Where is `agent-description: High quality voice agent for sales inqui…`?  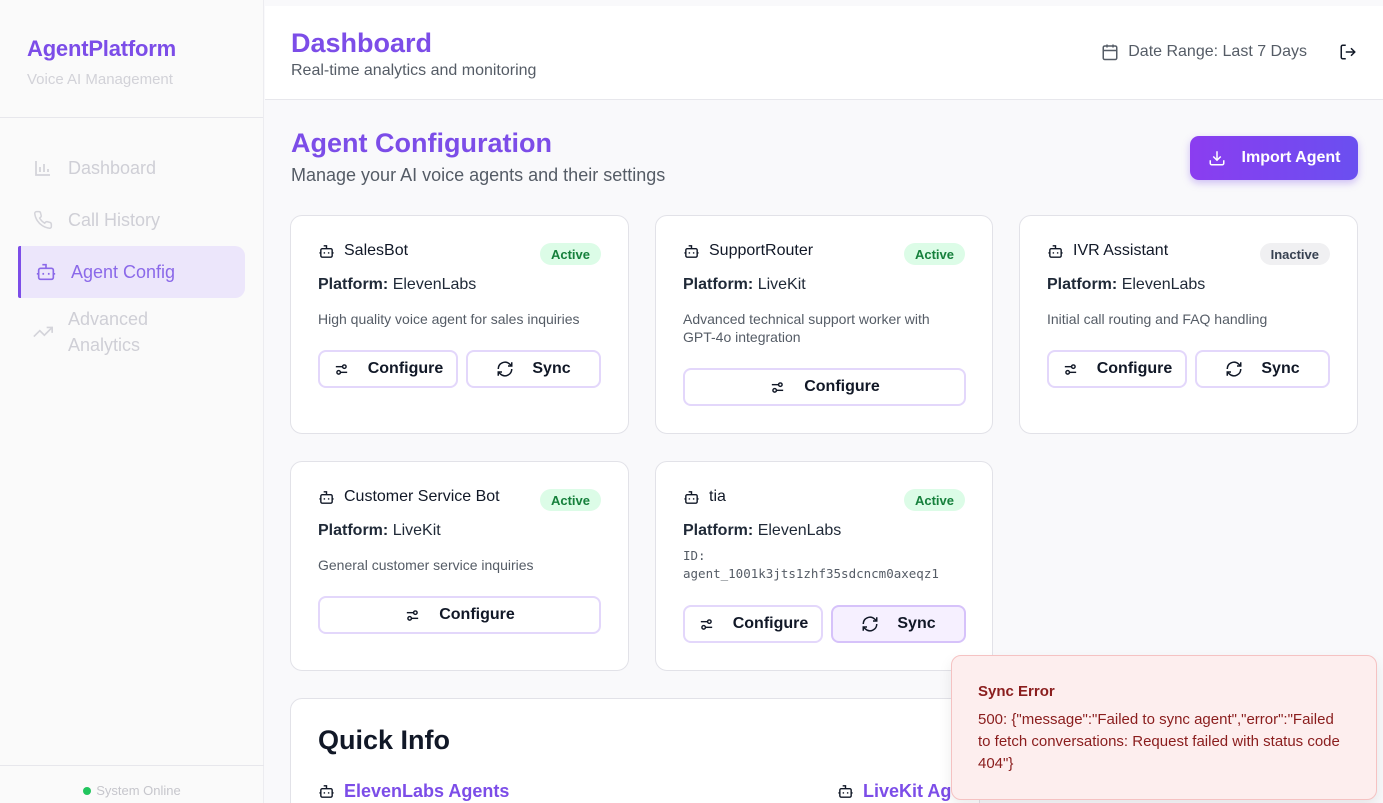
agent-description: High quality voice agent for sales inqui… is located at coordinates (449, 319).